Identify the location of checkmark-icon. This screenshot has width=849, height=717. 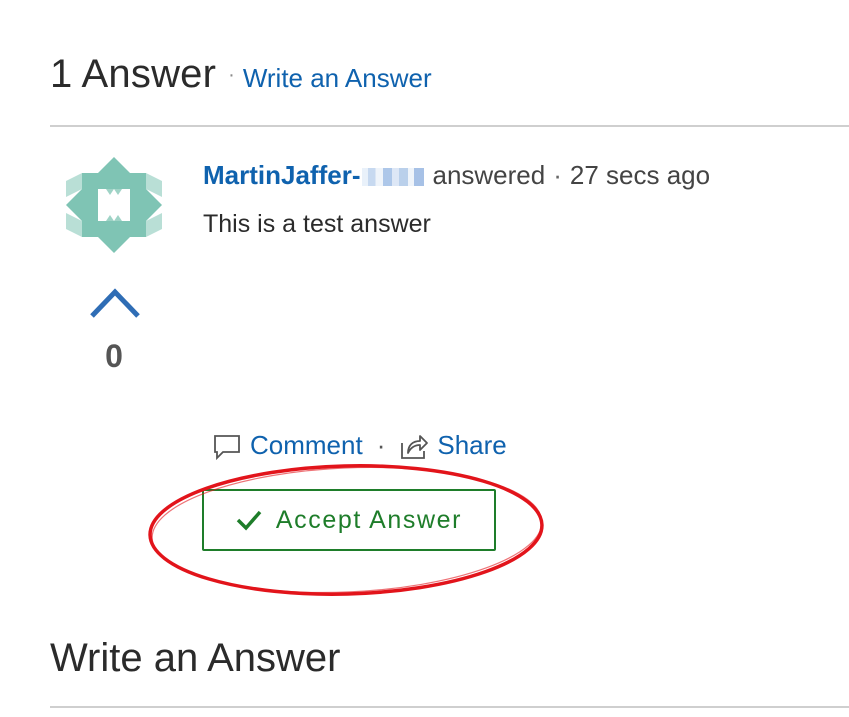
(249, 520).